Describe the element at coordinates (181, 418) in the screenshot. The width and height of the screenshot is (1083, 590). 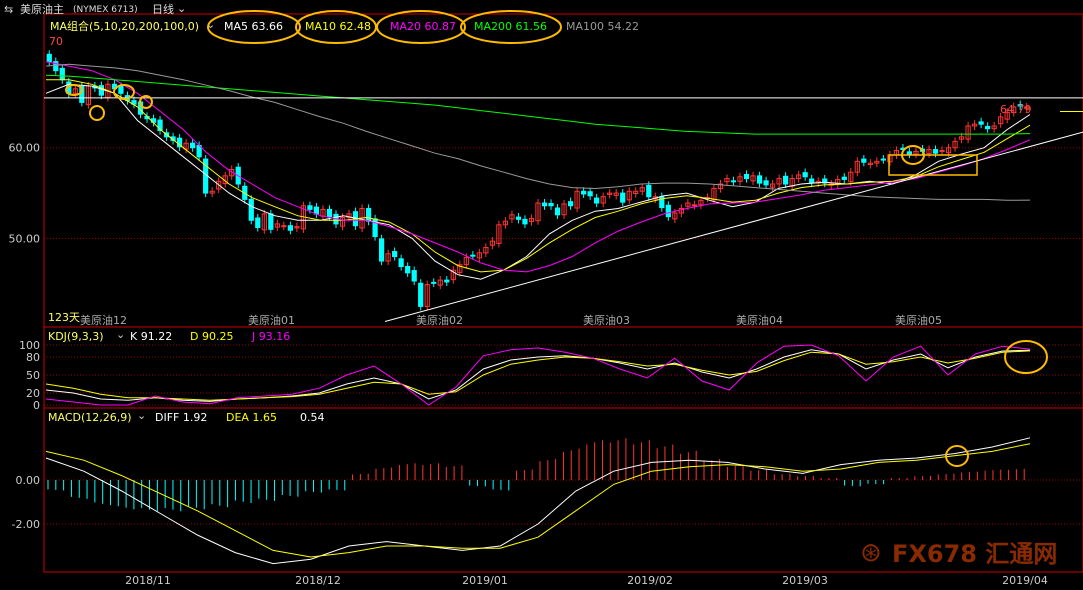
I see `macd-diff-label: DIFF 1.92` at that location.